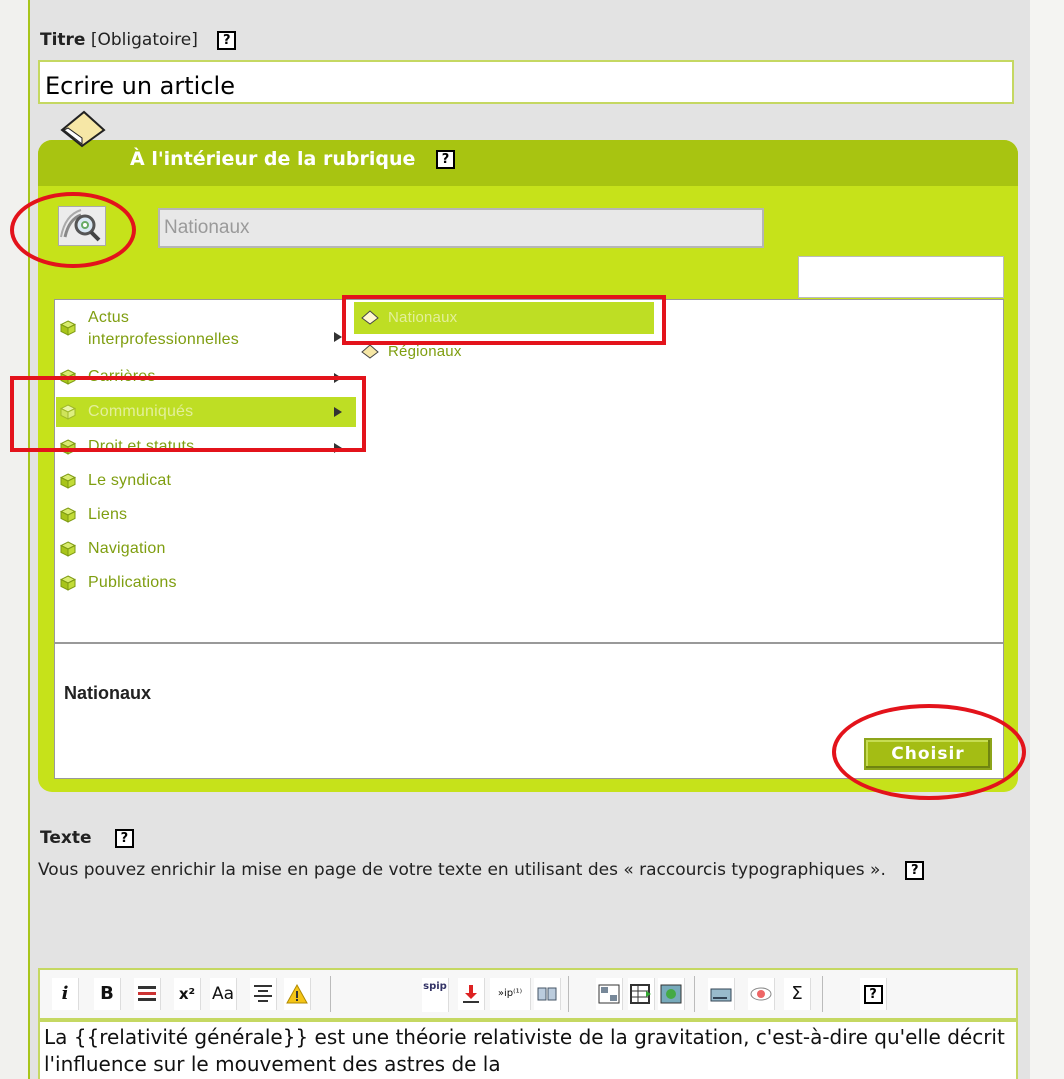 The image size is (1064, 1079). What do you see at coordinates (761, 994) in the screenshot?
I see `preview-icon` at bounding box center [761, 994].